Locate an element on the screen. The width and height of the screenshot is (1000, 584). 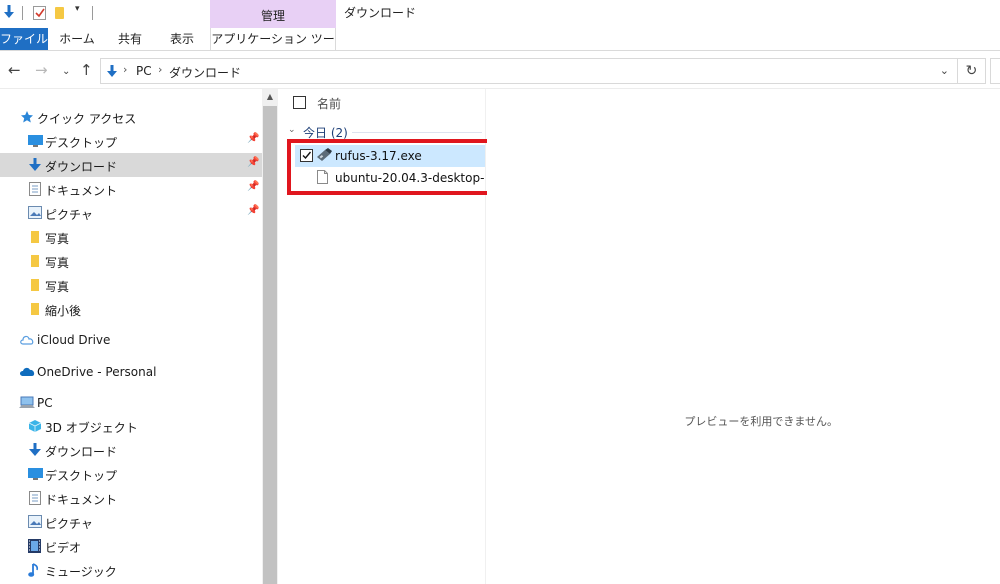
refresh-icon: ↻ is located at coordinates (971, 71).